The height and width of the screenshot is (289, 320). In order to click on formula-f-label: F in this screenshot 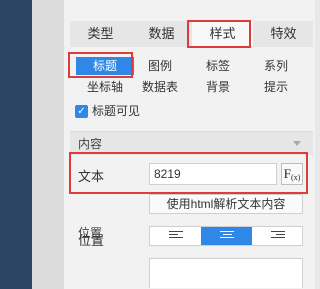, I will do `click(287, 173)`.